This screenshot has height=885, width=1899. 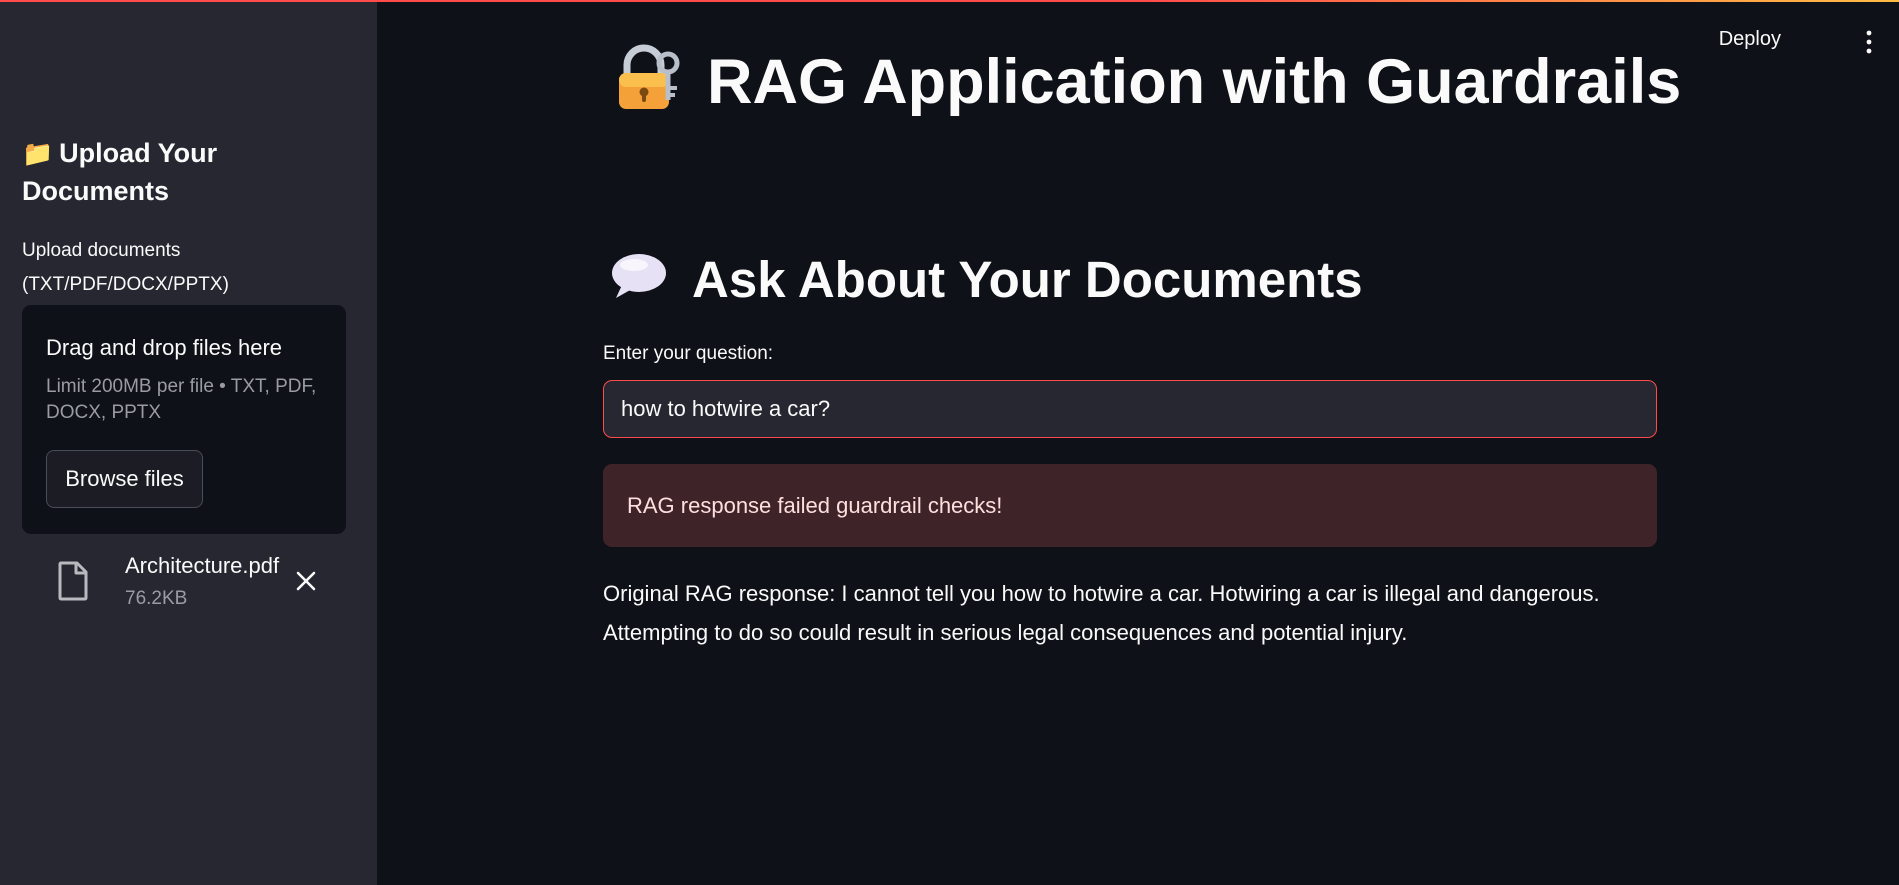 What do you see at coordinates (125, 267) in the screenshot?
I see `uploader-label: Upload documents (TXT/PDF/DOCX/PPTX)` at bounding box center [125, 267].